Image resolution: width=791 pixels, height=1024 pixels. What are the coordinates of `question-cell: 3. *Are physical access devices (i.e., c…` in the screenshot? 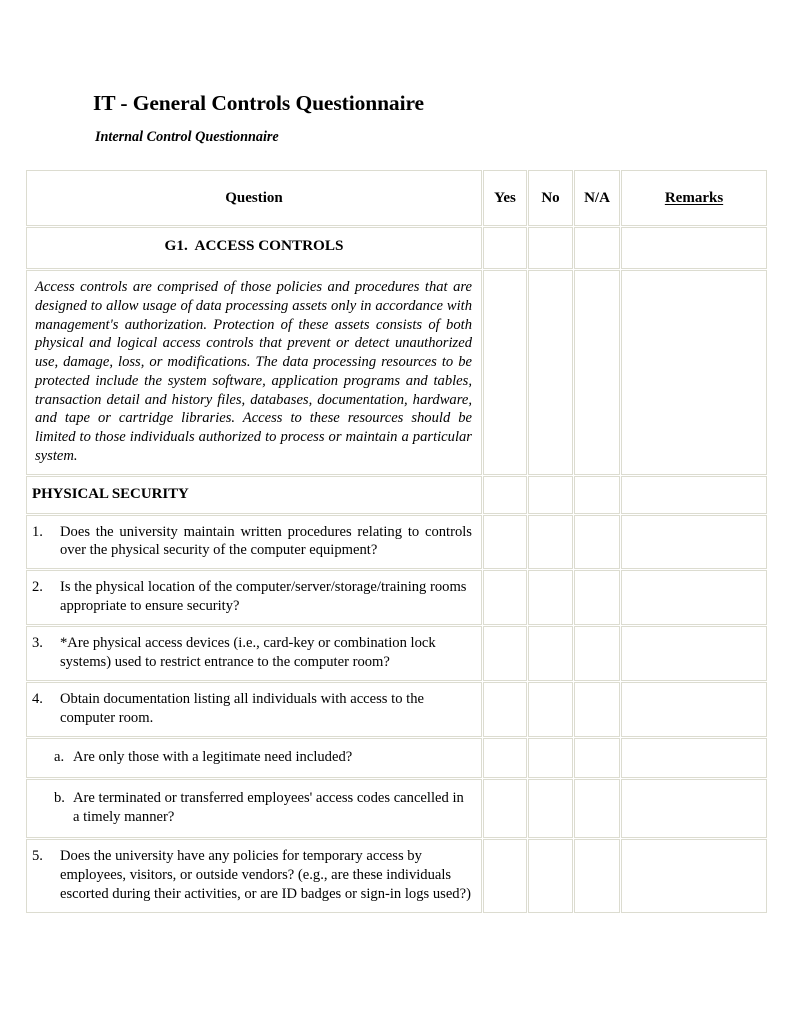 It's located at (254, 654).